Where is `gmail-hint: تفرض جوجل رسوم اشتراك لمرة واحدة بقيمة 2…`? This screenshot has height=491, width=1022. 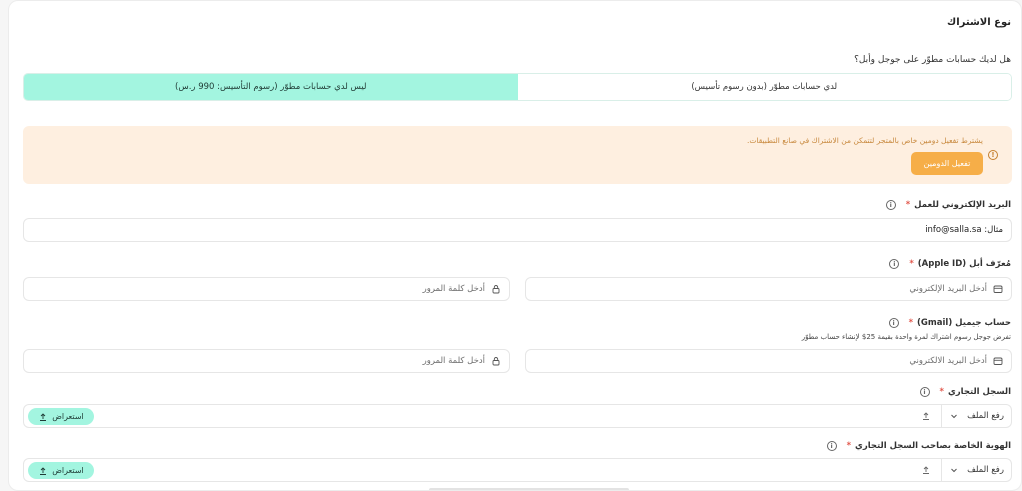
gmail-hint: تفرض جوجل رسوم اشتراك لمرة واحدة بقيمة 2… is located at coordinates (906, 337).